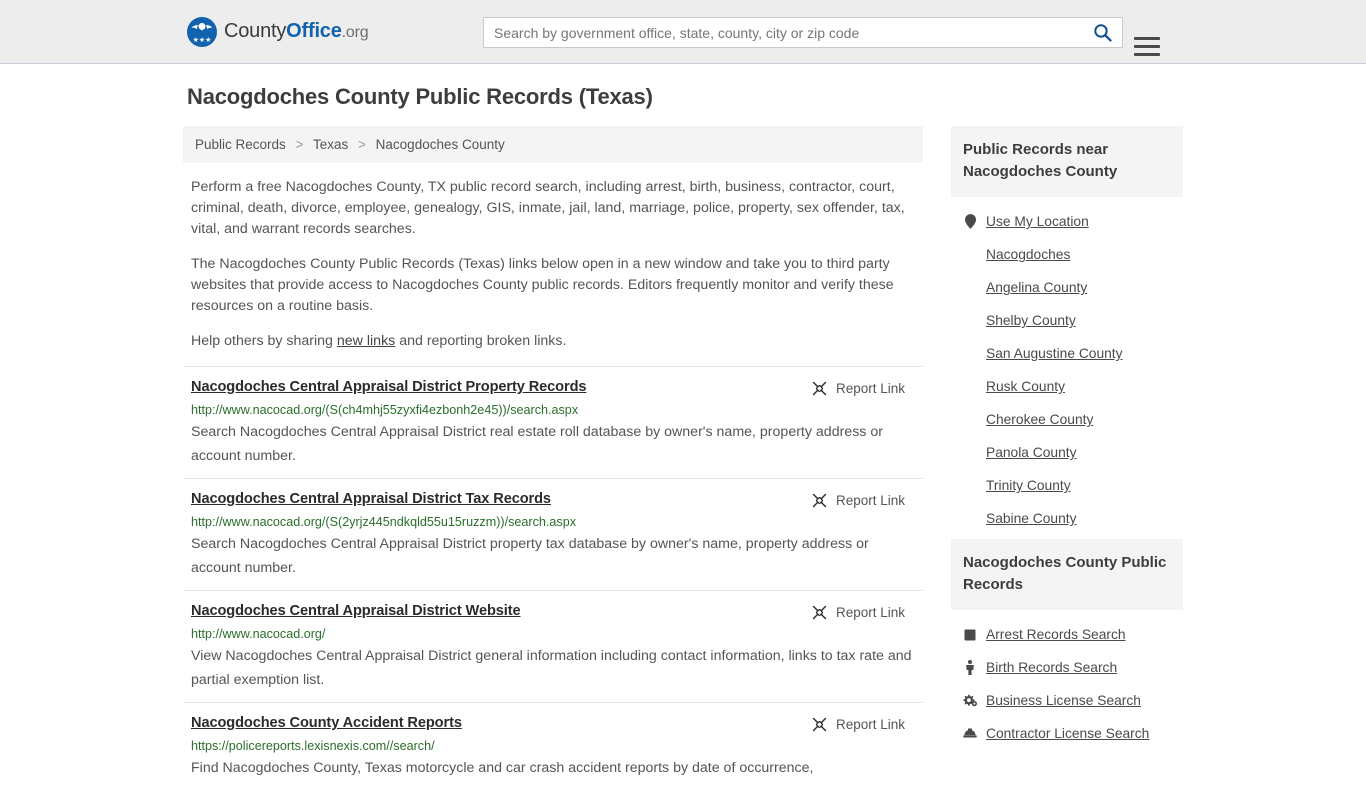  Describe the element at coordinates (1063, 700) in the screenshot. I see `sidebar-link: Business License Search` at that location.